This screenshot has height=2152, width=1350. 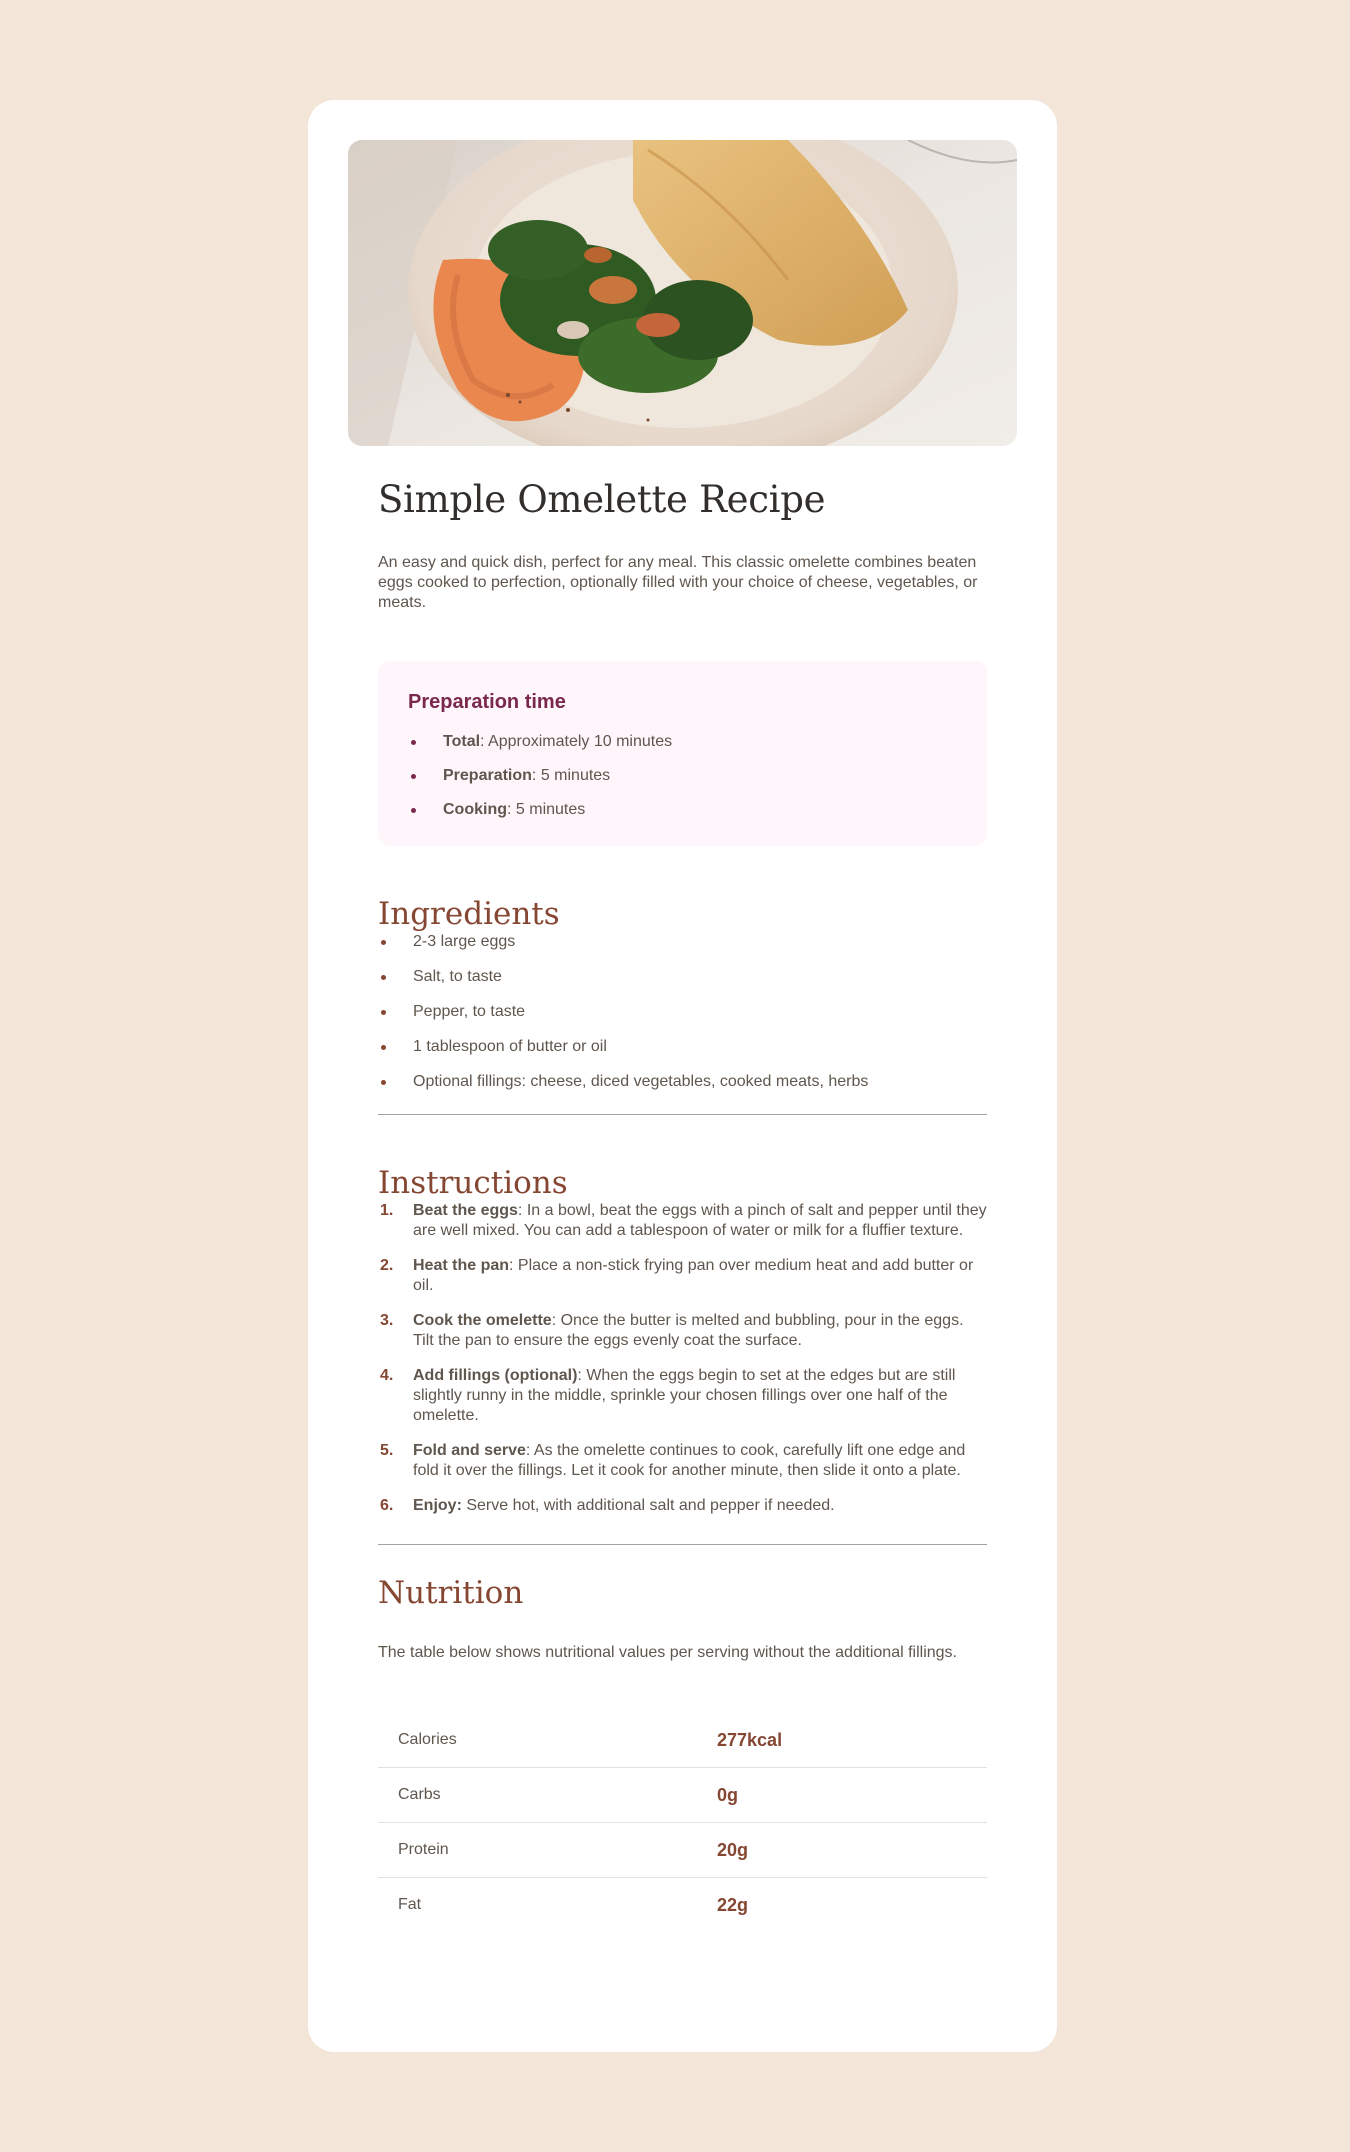 What do you see at coordinates (410, 1904) in the screenshot?
I see `nutrient-name: Fat` at bounding box center [410, 1904].